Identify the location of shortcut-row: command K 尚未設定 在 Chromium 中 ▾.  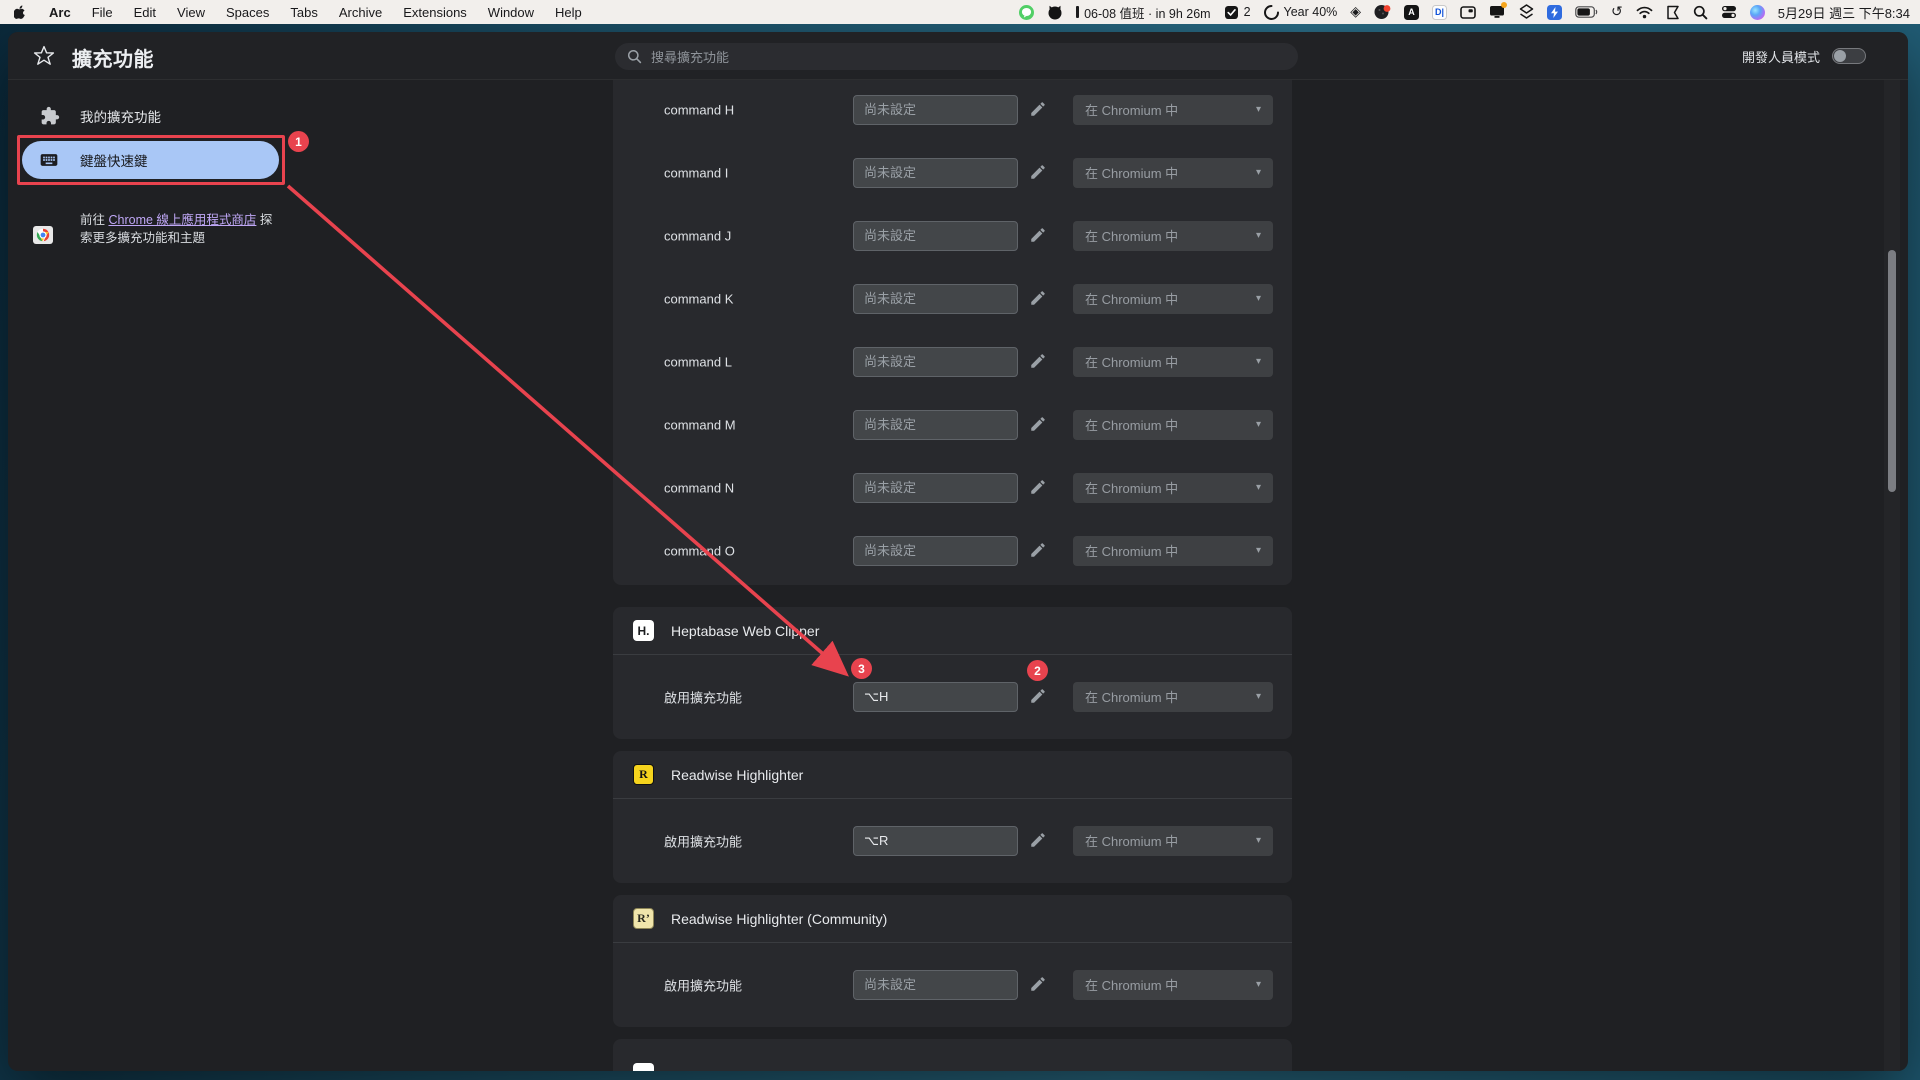
(952, 298).